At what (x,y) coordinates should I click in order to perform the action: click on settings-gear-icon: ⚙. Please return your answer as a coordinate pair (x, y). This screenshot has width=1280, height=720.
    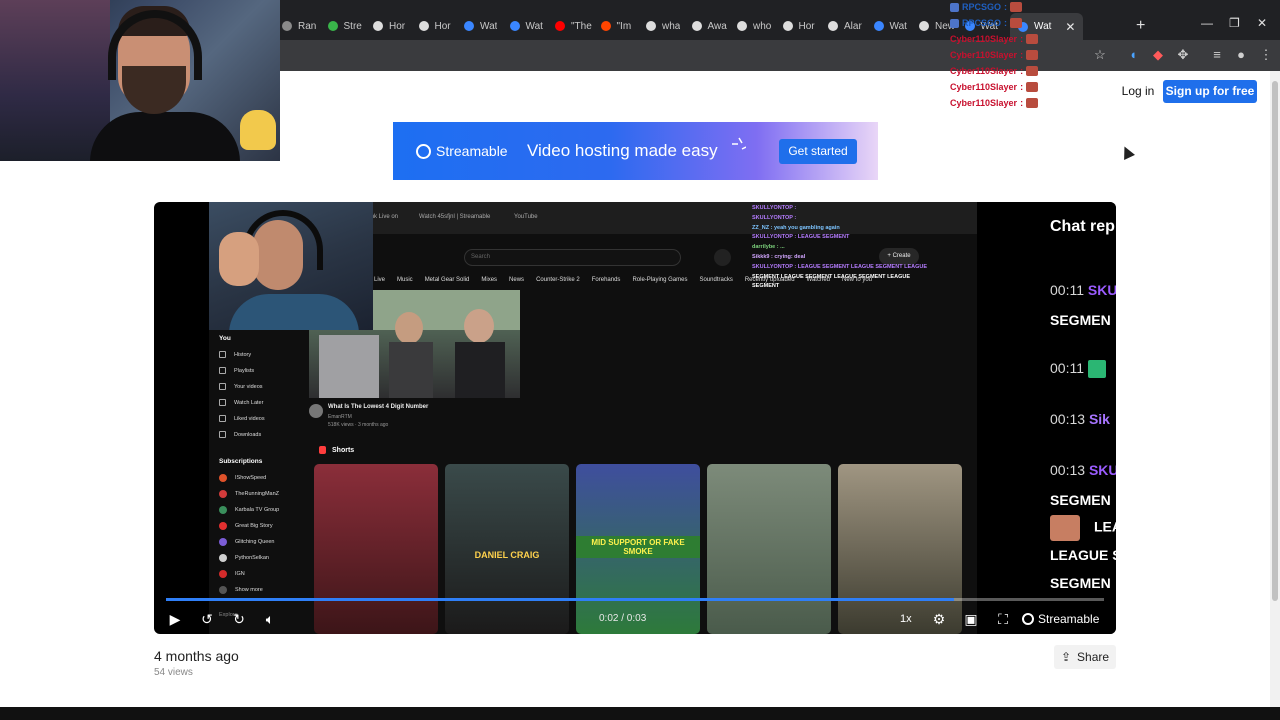
    Looking at the image, I should click on (939, 619).